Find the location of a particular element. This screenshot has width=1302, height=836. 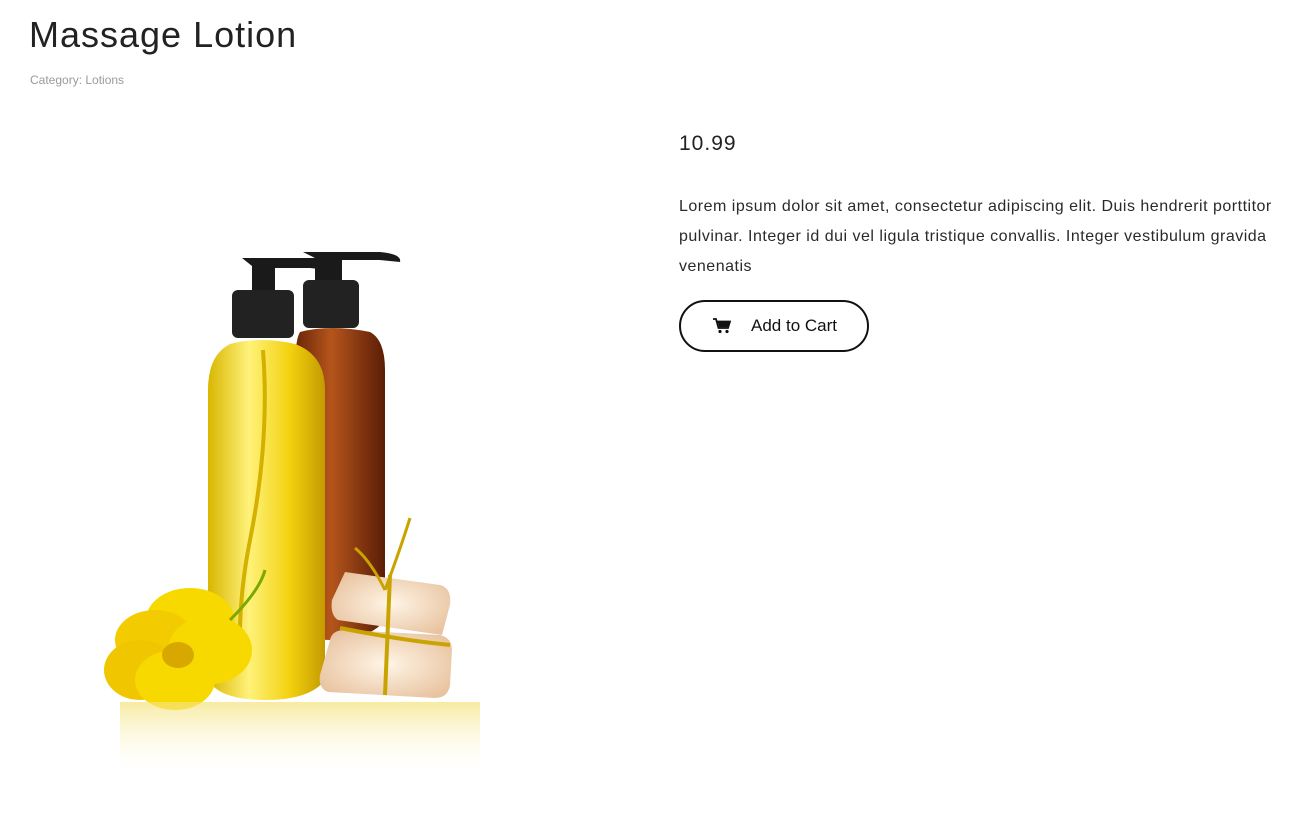

reflection is located at coordinates (300, 740).